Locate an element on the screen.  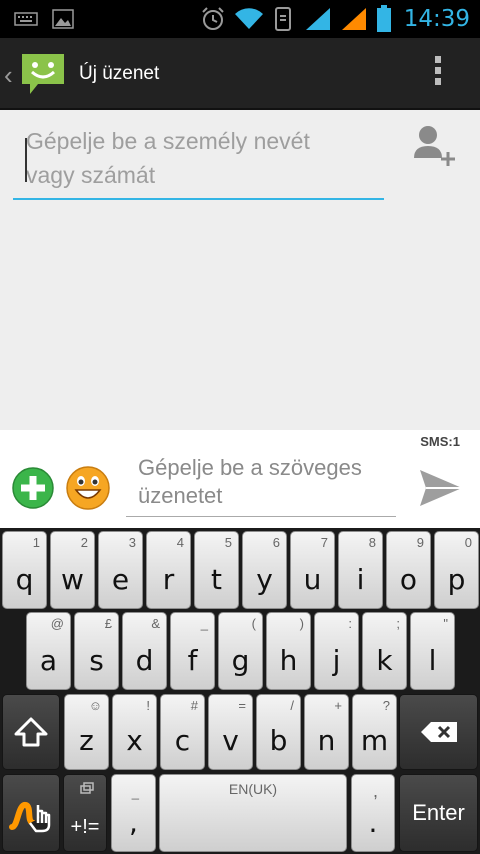
key-p: 0p is located at coordinates (456, 570).